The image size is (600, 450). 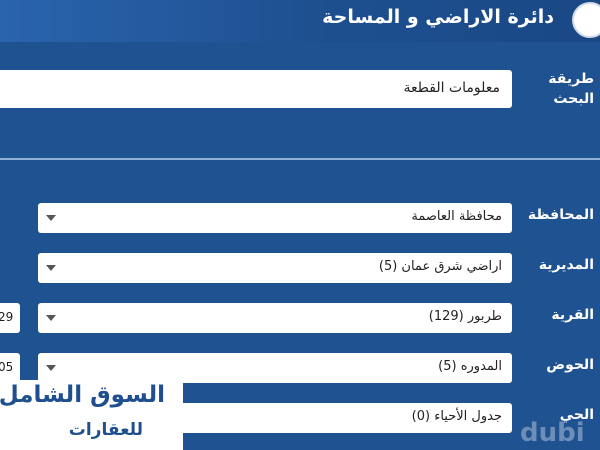 I want to click on directorate-value: اراضي شرق عمان (5), so click(x=440, y=266).